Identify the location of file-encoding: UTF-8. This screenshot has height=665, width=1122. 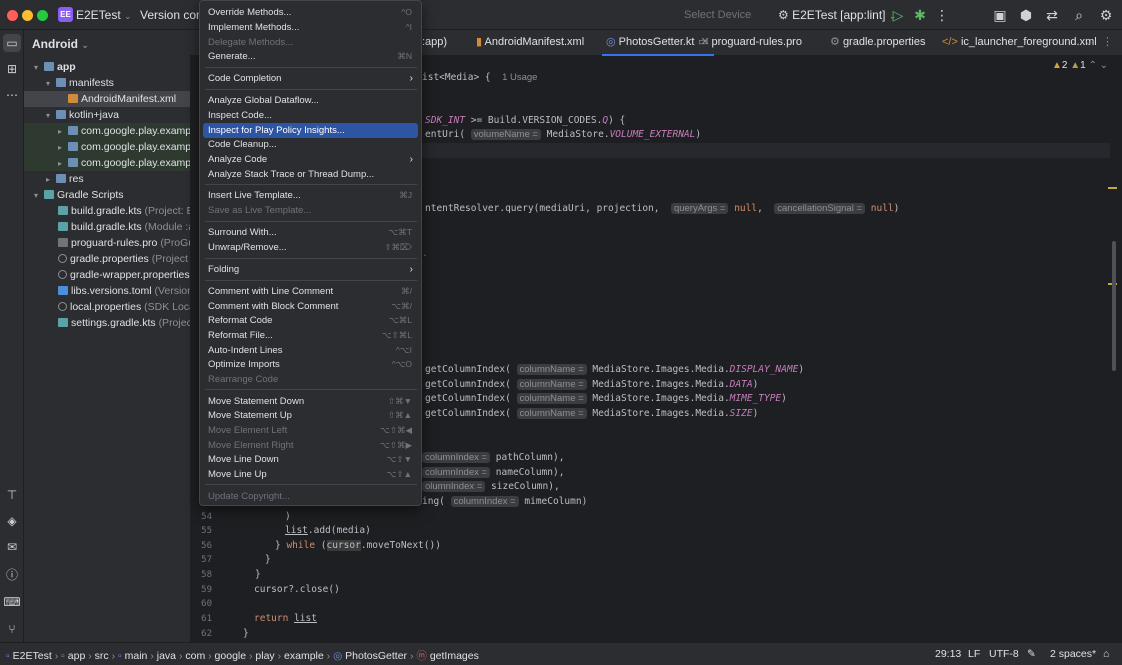
(1004, 654).